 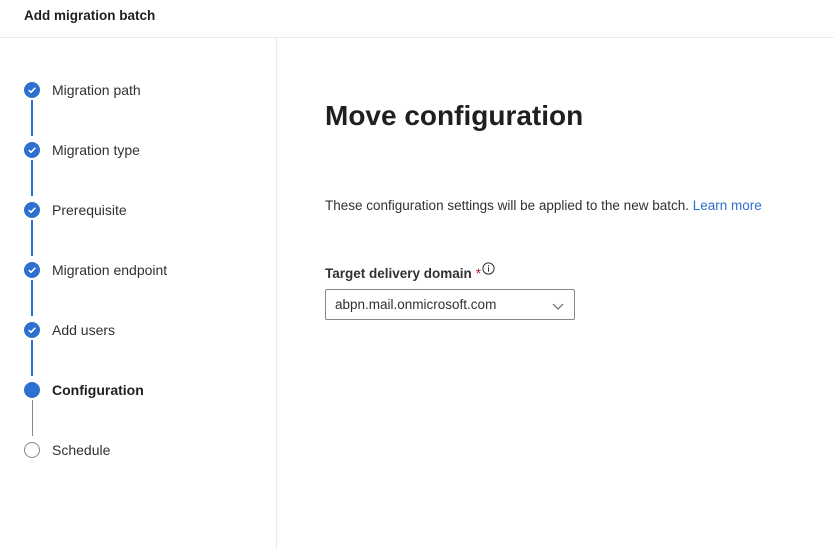 I want to click on step-label: Prerequisite, so click(x=89, y=210).